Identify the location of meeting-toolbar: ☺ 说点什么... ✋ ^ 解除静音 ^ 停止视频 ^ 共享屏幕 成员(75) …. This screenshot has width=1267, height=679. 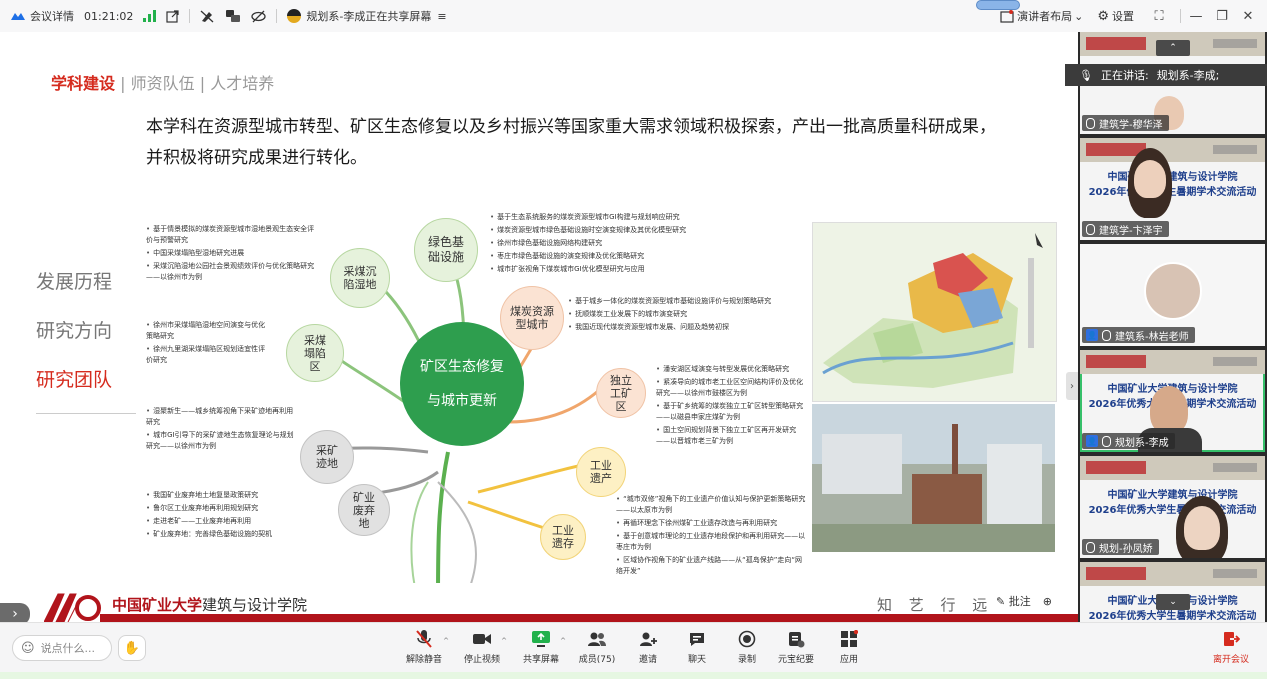
(633, 647).